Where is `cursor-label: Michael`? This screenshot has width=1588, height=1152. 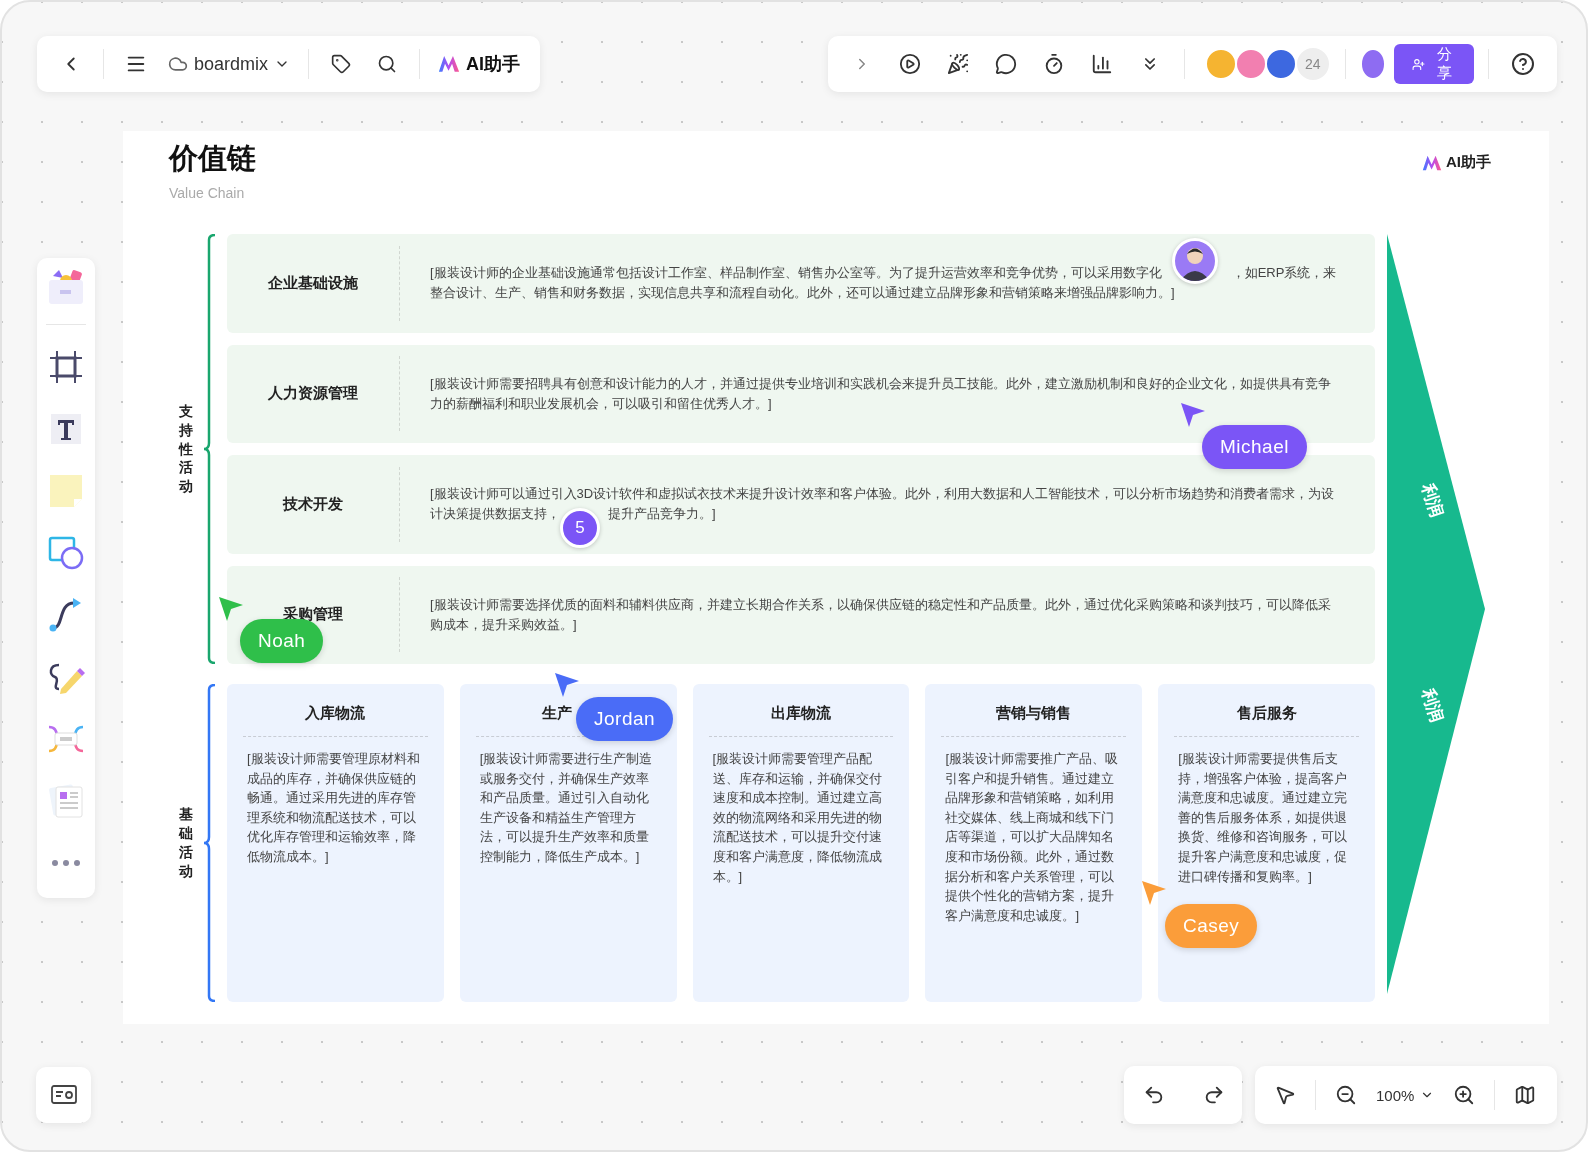
cursor-label: Michael is located at coordinates (1254, 447).